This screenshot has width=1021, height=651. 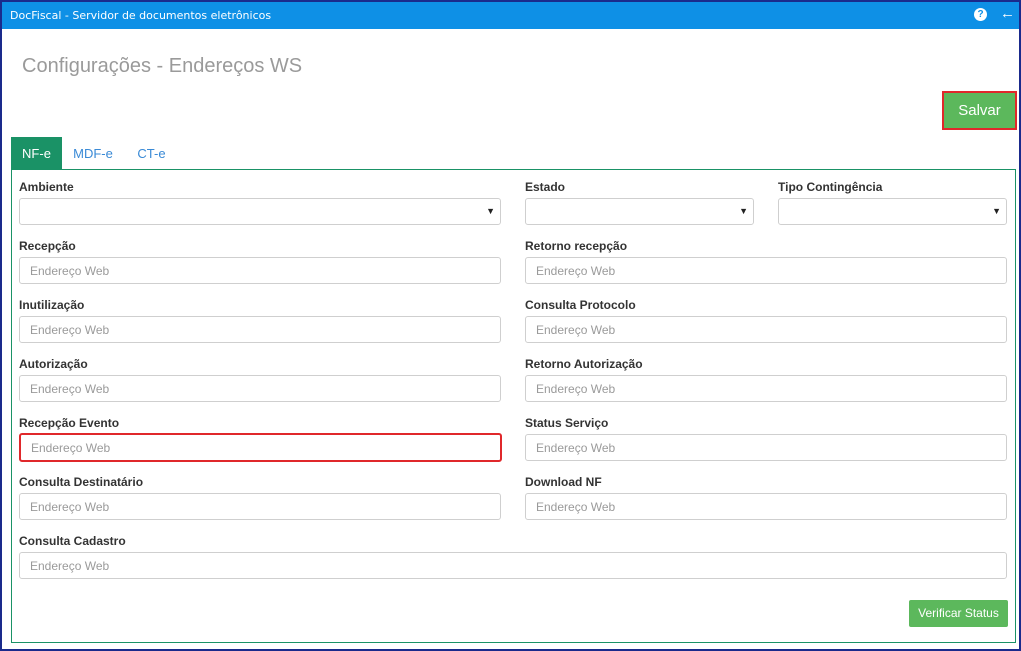 I want to click on consulta-protocolo-input, so click(x=766, y=329).